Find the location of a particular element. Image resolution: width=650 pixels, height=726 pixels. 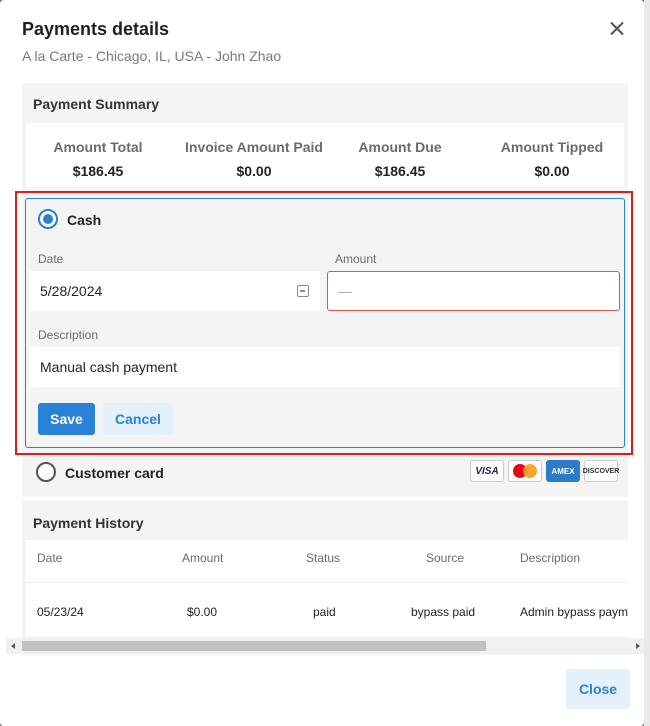

customer-card-label: Customer card is located at coordinates (114, 473).